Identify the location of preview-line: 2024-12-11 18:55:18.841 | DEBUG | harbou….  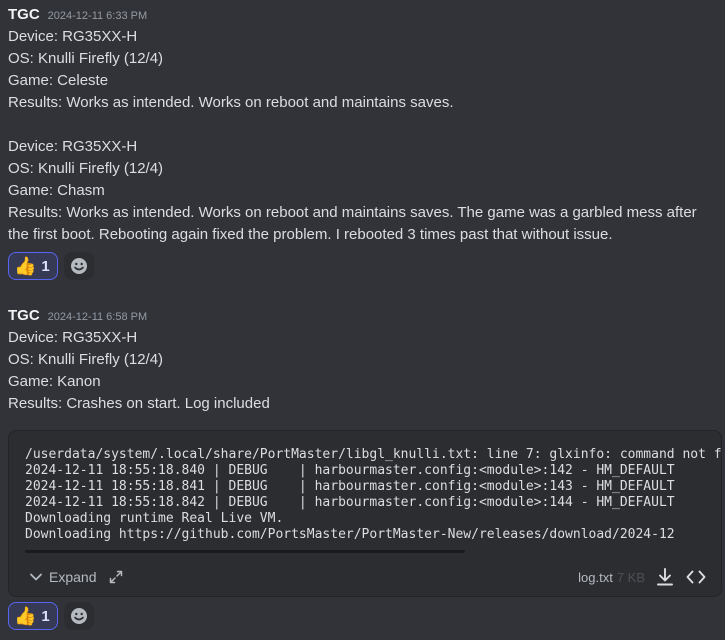
(350, 486).